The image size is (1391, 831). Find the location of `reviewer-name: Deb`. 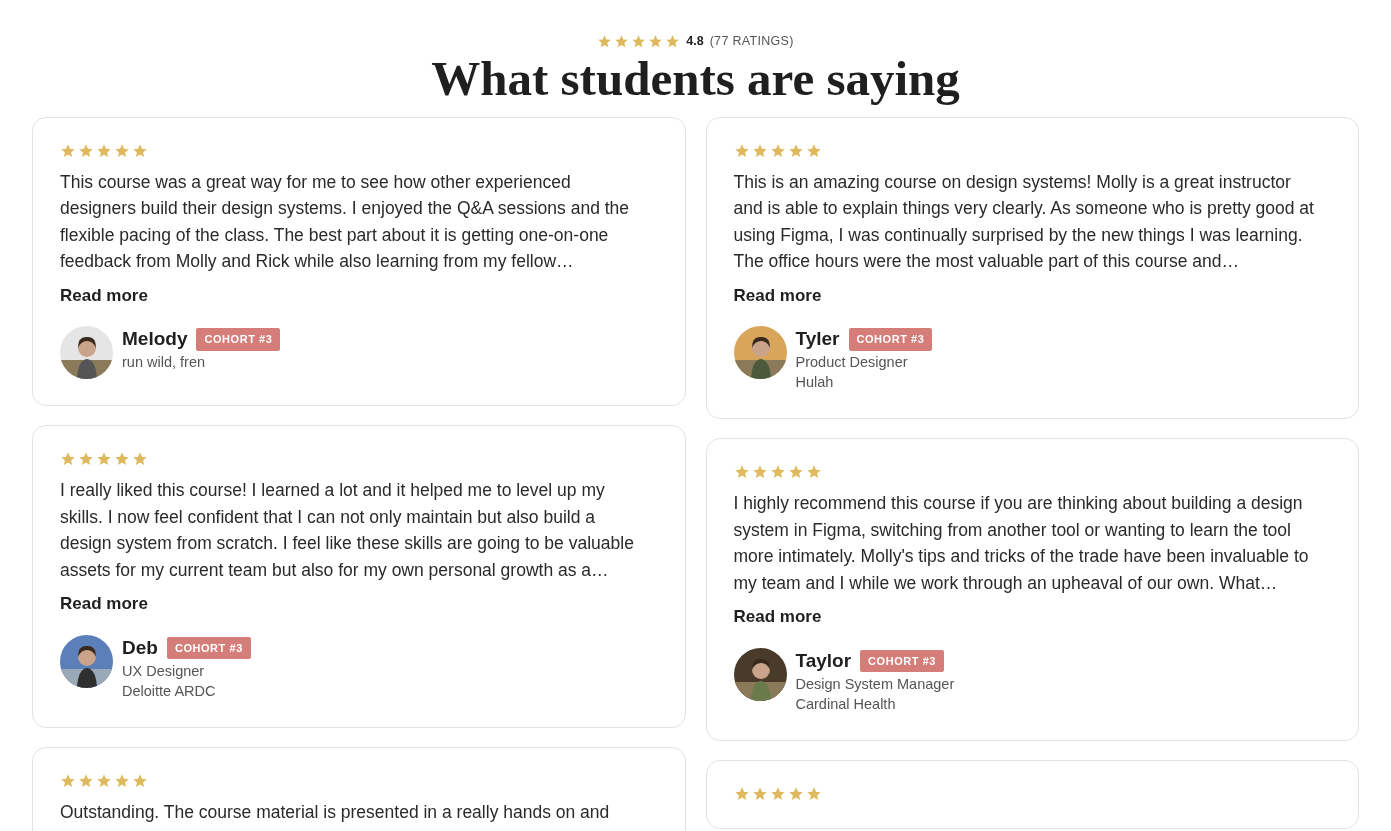

reviewer-name: Deb is located at coordinates (140, 647).